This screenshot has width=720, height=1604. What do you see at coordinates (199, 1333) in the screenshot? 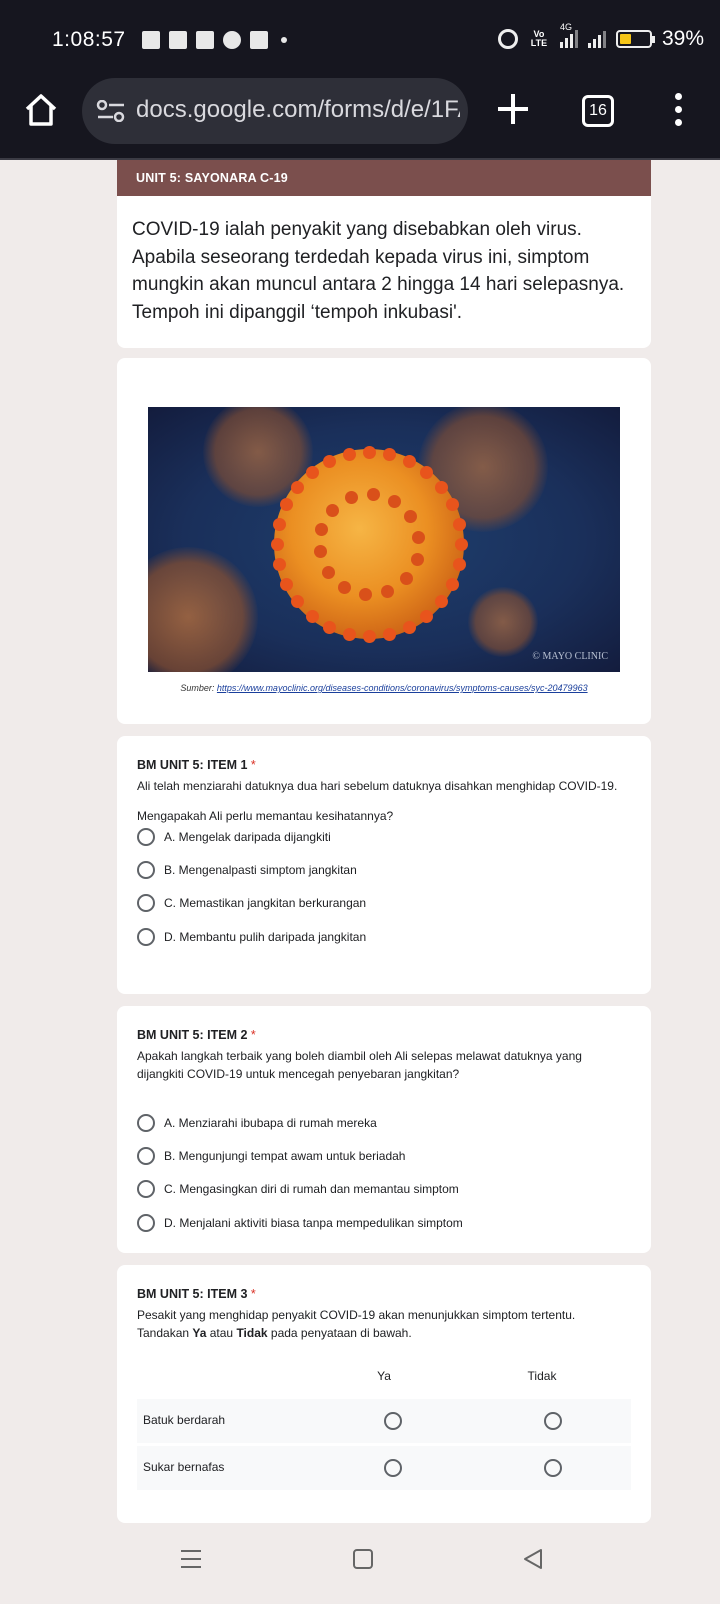
I see `instruction-bold-ya: Ya` at bounding box center [199, 1333].